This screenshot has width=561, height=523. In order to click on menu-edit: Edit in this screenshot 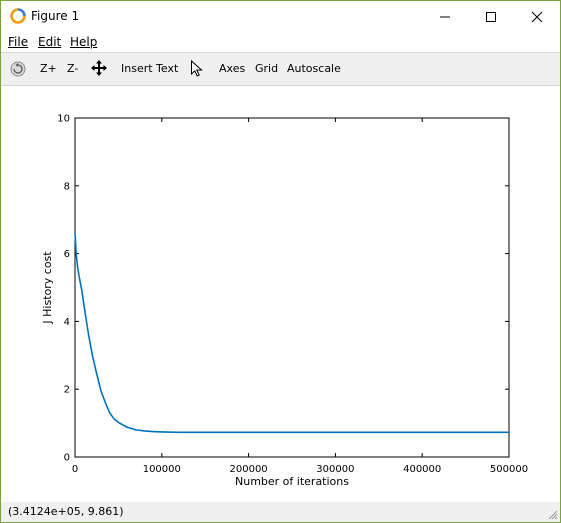, I will do `click(49, 42)`.